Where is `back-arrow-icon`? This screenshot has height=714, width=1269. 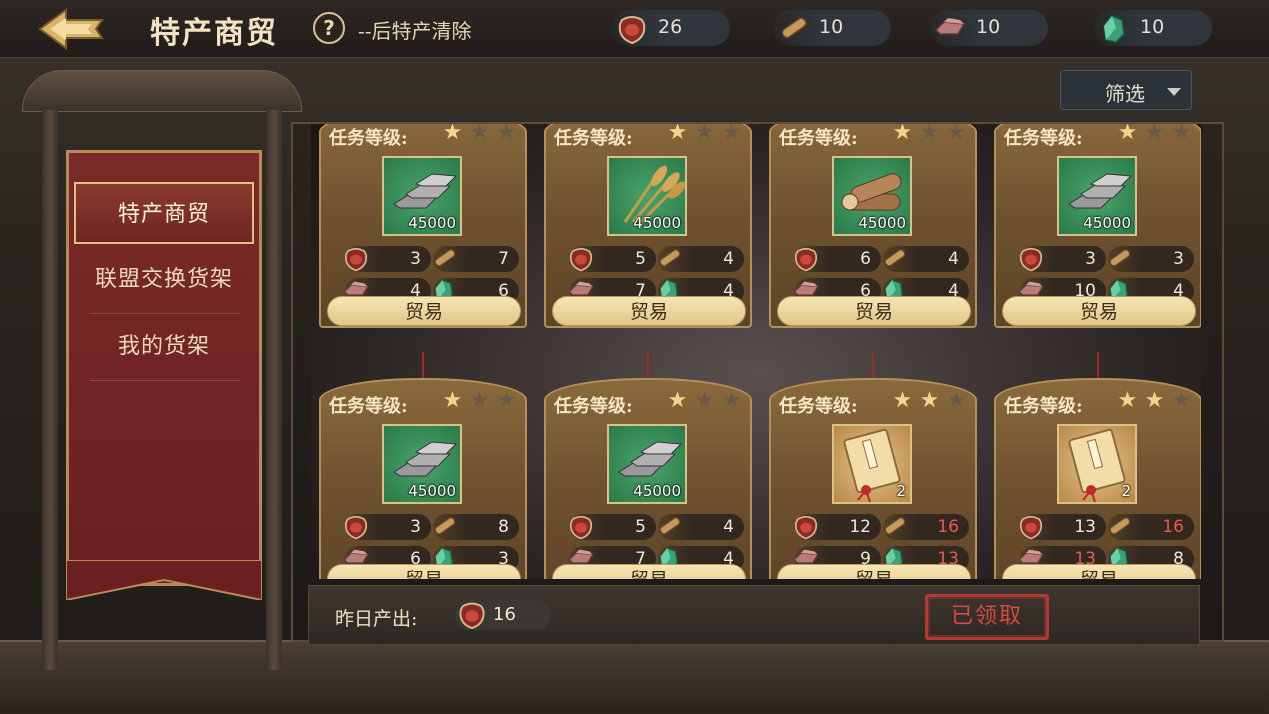
back-arrow-icon is located at coordinates (71, 29).